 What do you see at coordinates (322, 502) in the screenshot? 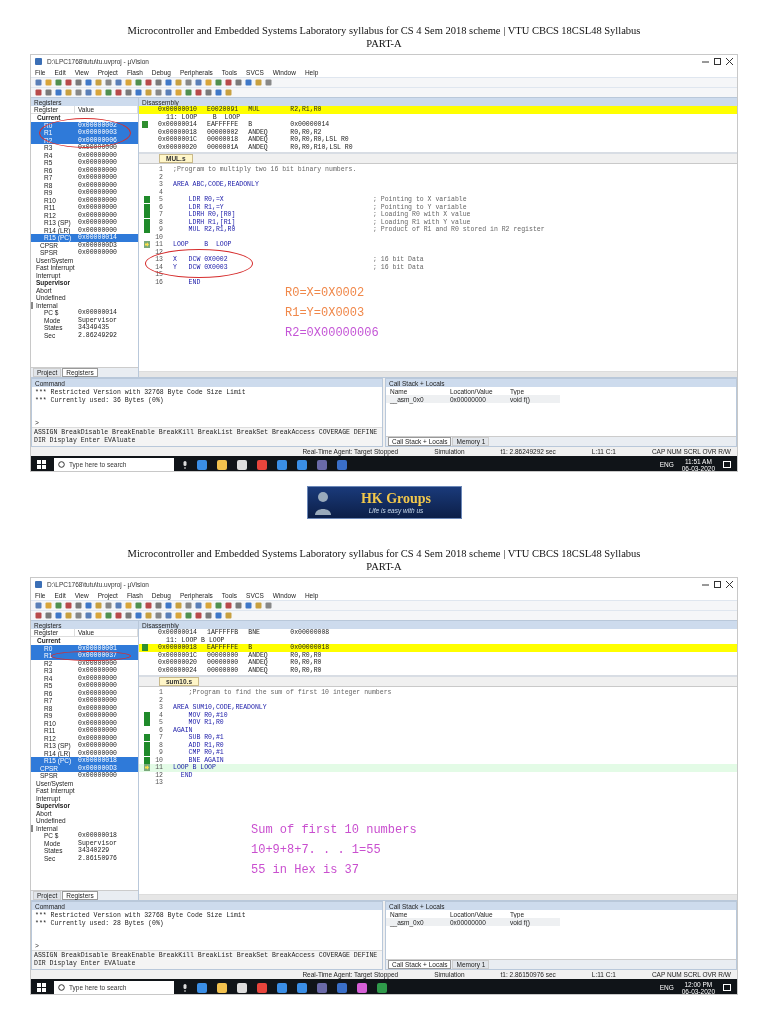
I see `person-silhouette-icon` at bounding box center [322, 502].